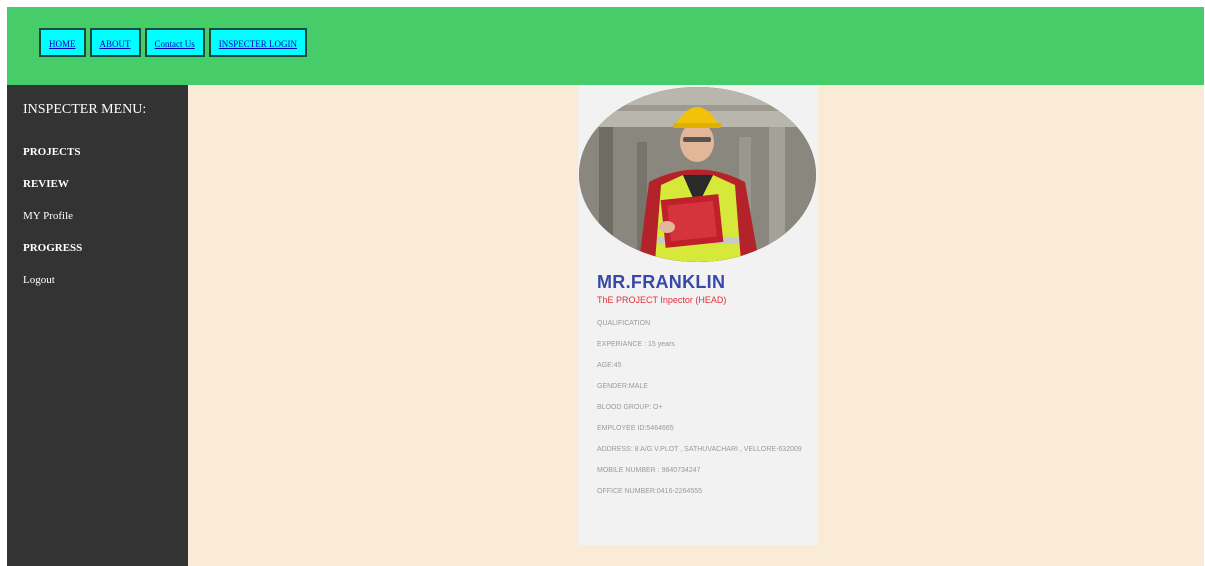 This screenshot has height=566, width=1205. What do you see at coordinates (115, 42) in the screenshot?
I see `nav-about-link: ABOUT` at bounding box center [115, 42].